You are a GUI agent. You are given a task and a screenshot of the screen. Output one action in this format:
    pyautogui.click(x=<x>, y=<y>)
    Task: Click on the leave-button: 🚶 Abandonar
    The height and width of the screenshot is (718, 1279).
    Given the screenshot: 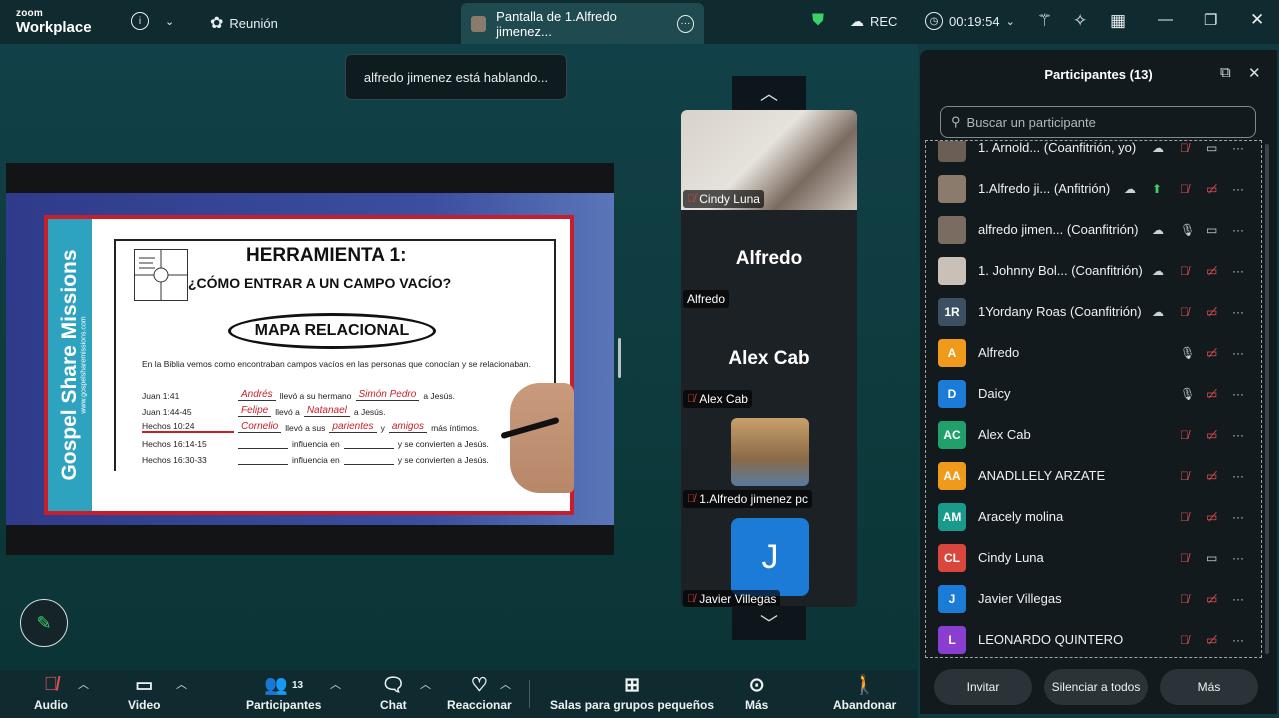 What is the action you would take?
    pyautogui.click(x=864, y=692)
    